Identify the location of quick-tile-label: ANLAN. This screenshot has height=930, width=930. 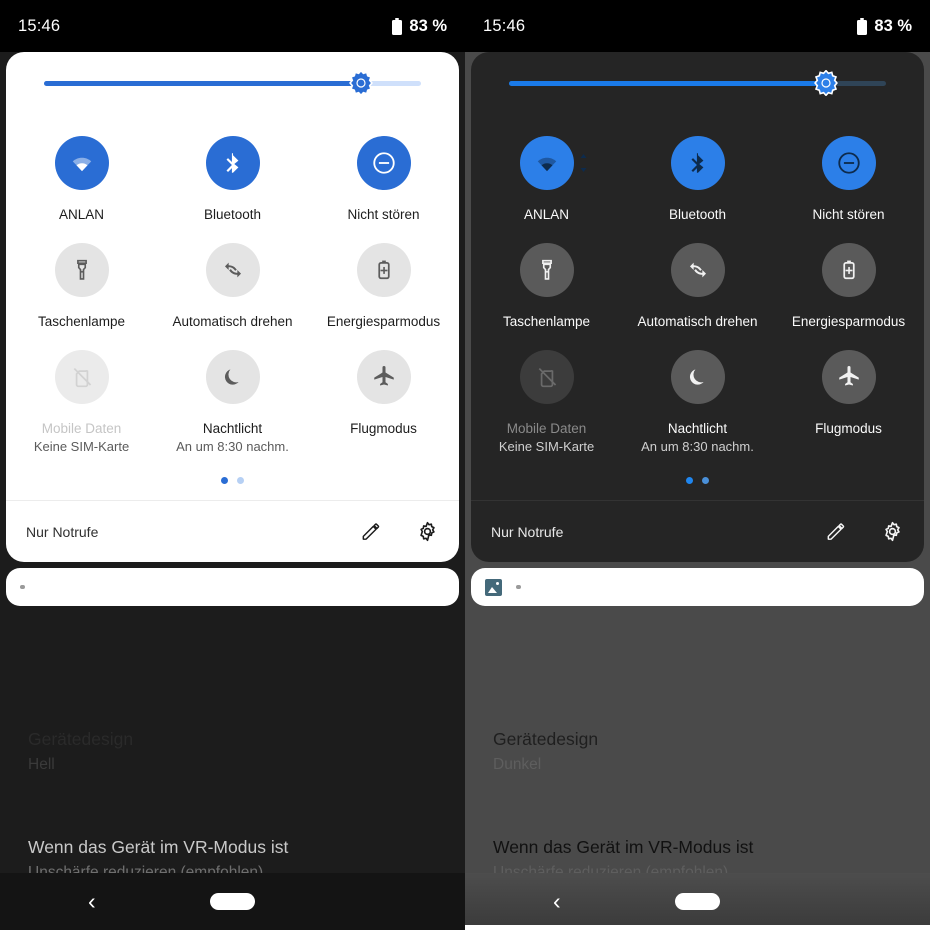
(81, 214).